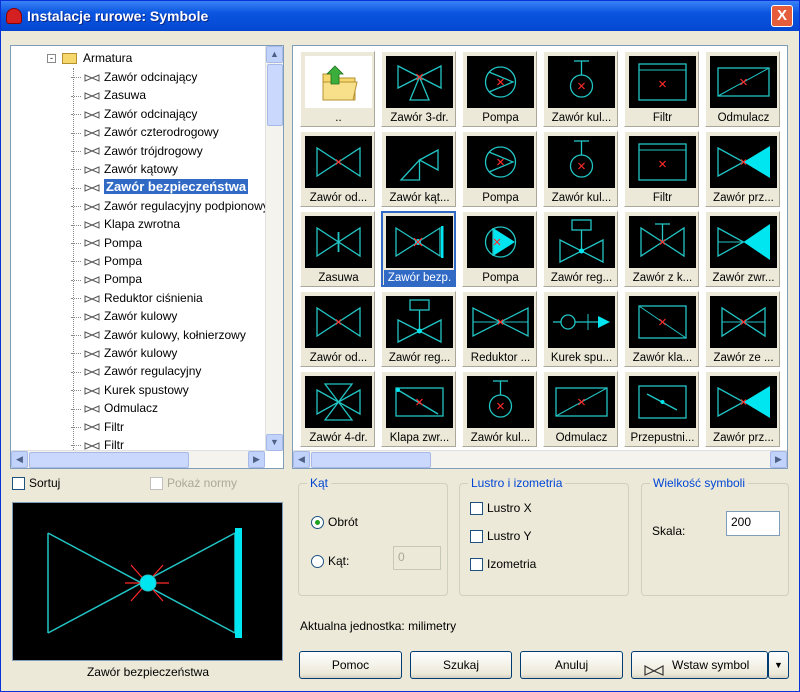 This screenshot has height=692, width=800. I want to click on insert-dropdown-button: ▼, so click(778, 665).